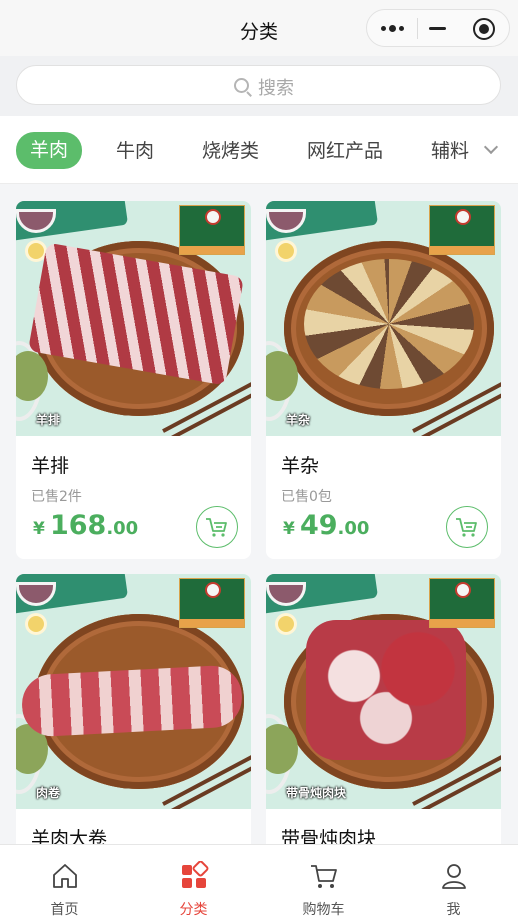 This screenshot has height=920, width=518. Describe the element at coordinates (326, 525) in the screenshot. I see `product-price: ¥ 49.00` at that location.